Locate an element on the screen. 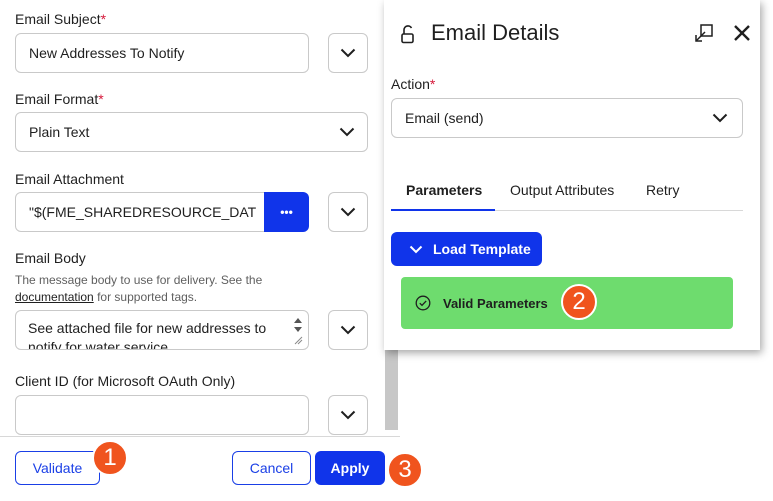  form-footer: Validate Cancel Apply is located at coordinates (200, 468).